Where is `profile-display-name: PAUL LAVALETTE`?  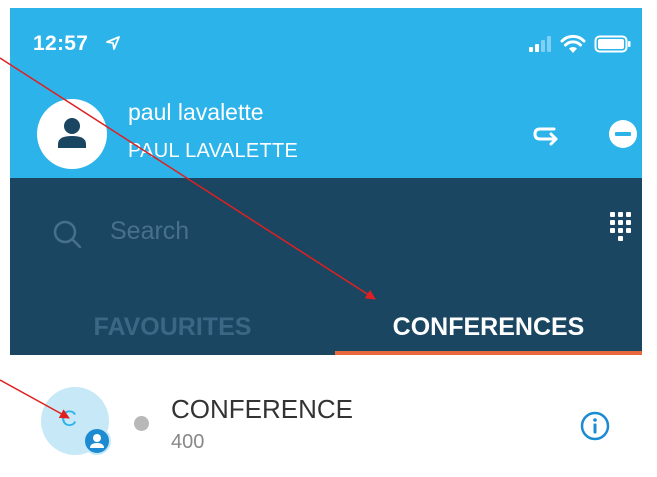 profile-display-name: PAUL LAVALETTE is located at coordinates (213, 151).